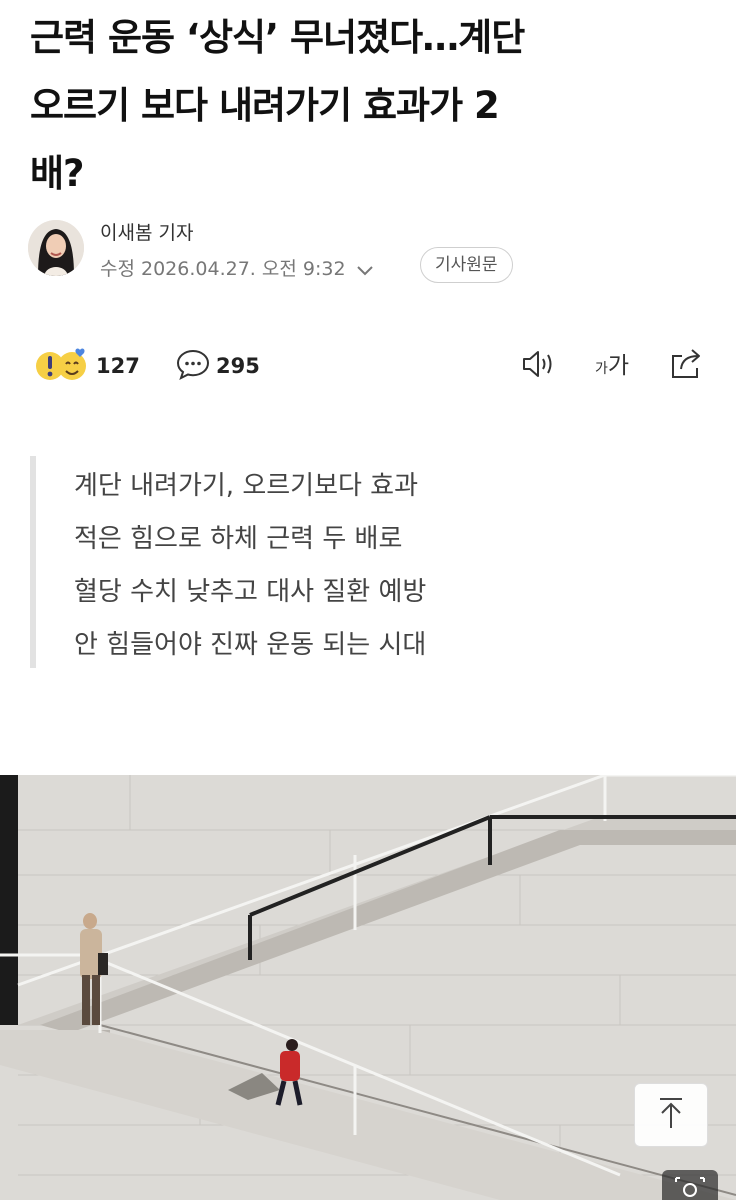 Image resolution: width=736 pixels, height=1200 pixels. Describe the element at coordinates (62, 366) in the screenshot. I see `emoji-reaction-icon` at that location.